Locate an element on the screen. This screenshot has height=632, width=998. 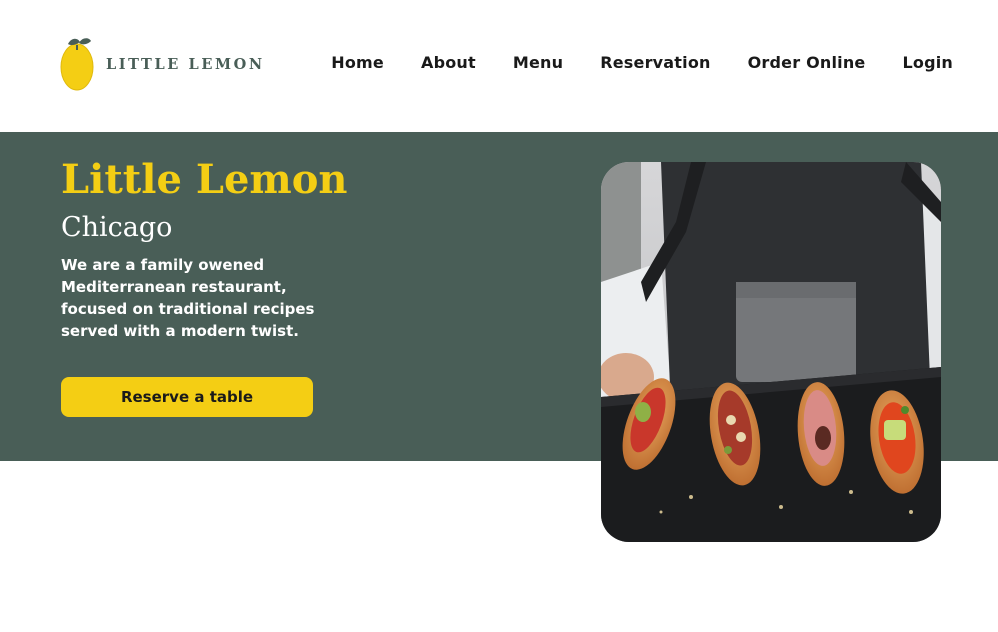
lemon-icon is located at coordinates (77, 64).